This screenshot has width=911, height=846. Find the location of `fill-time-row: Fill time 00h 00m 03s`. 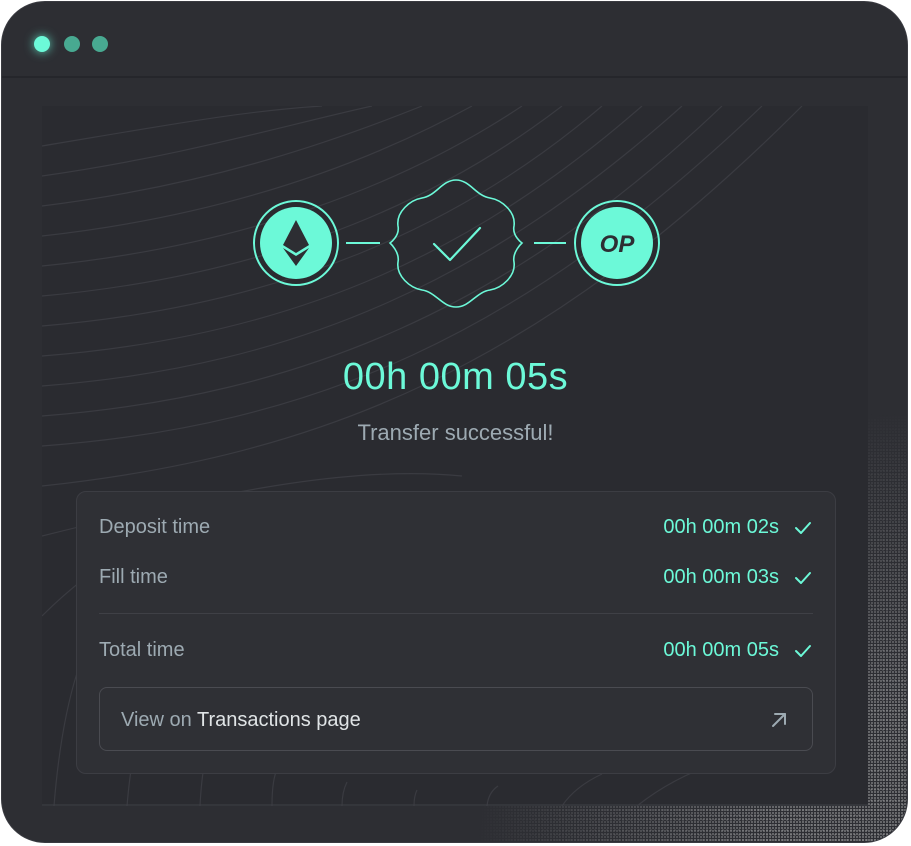

fill-time-row: Fill time 00h 00m 03s is located at coordinates (456, 579).